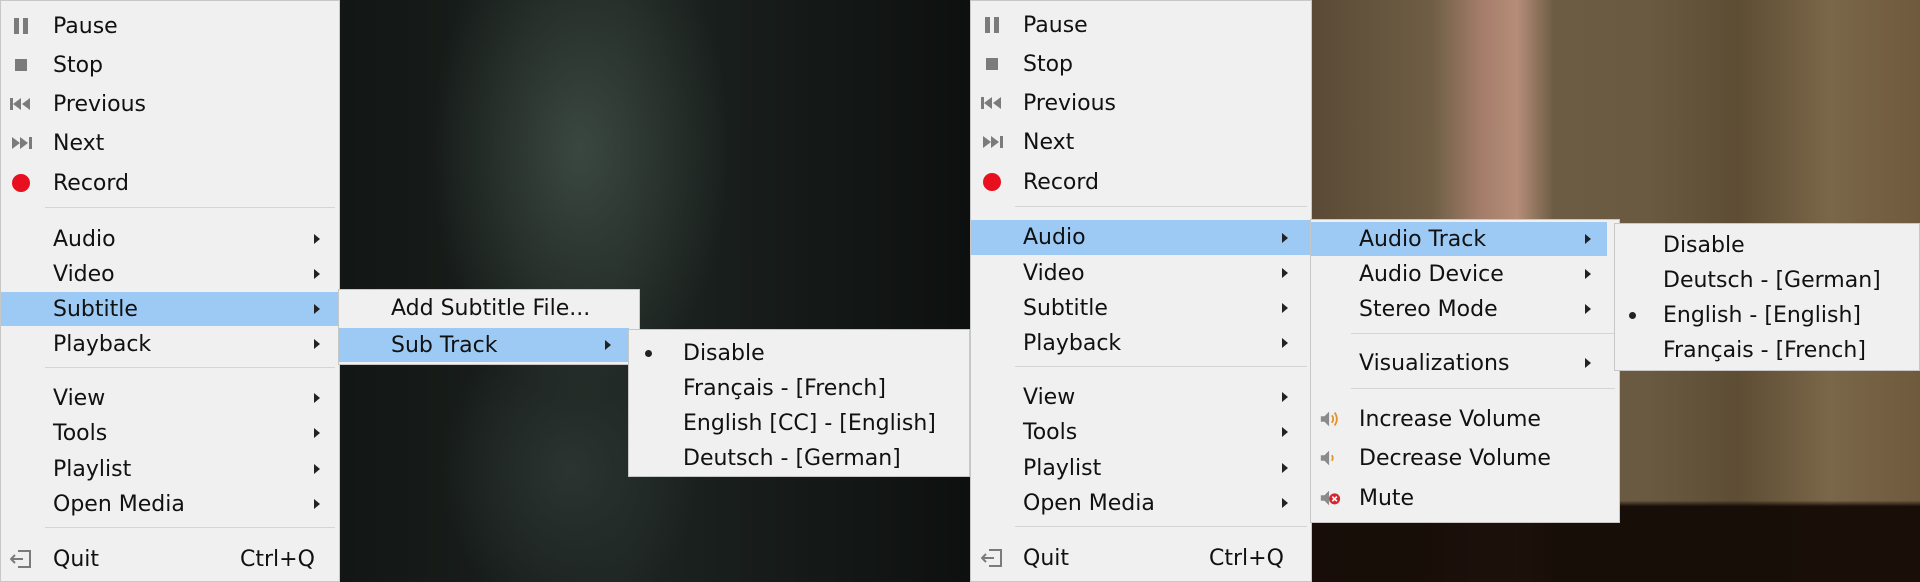 This screenshot has width=1920, height=582. What do you see at coordinates (1465, 363) in the screenshot?
I see `menu-item-visualizations: Visualizations` at bounding box center [1465, 363].